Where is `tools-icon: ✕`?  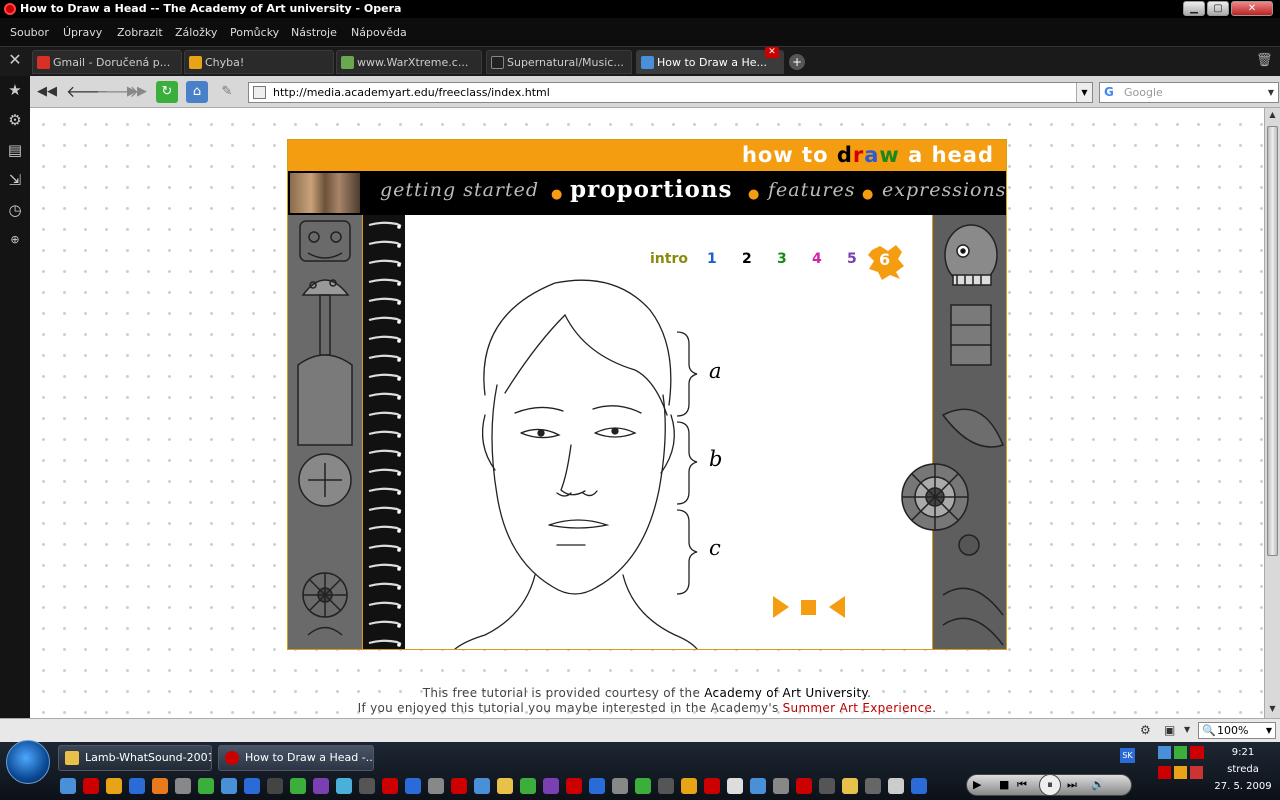
tools-icon: ✕ is located at coordinates (15, 61).